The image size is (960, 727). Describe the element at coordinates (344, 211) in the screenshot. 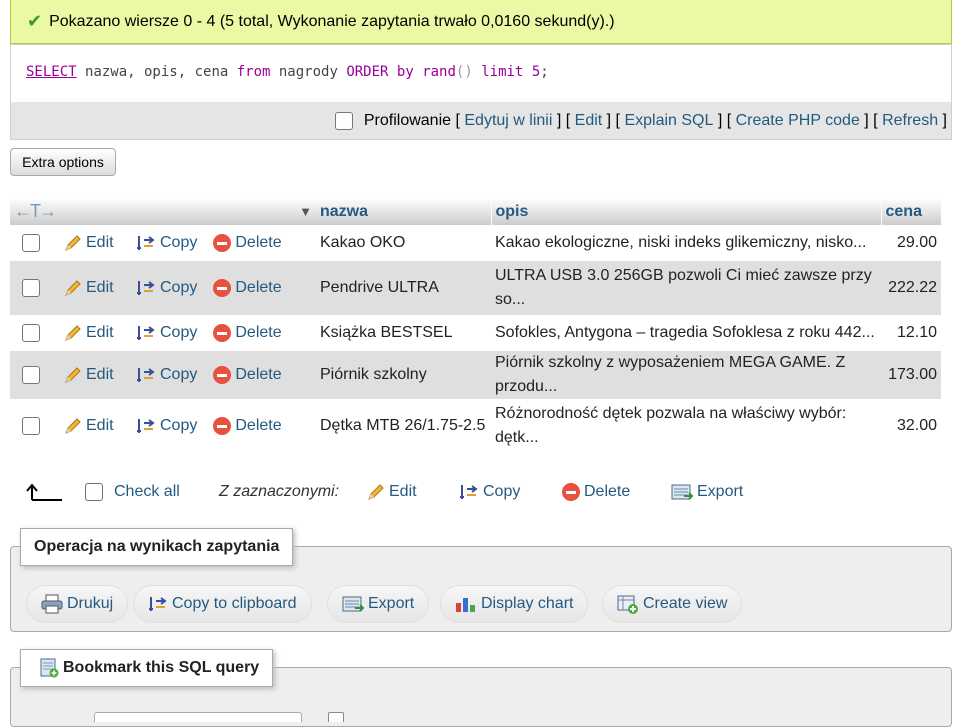

I see `sort-by-nazwa-link: nazwa` at that location.